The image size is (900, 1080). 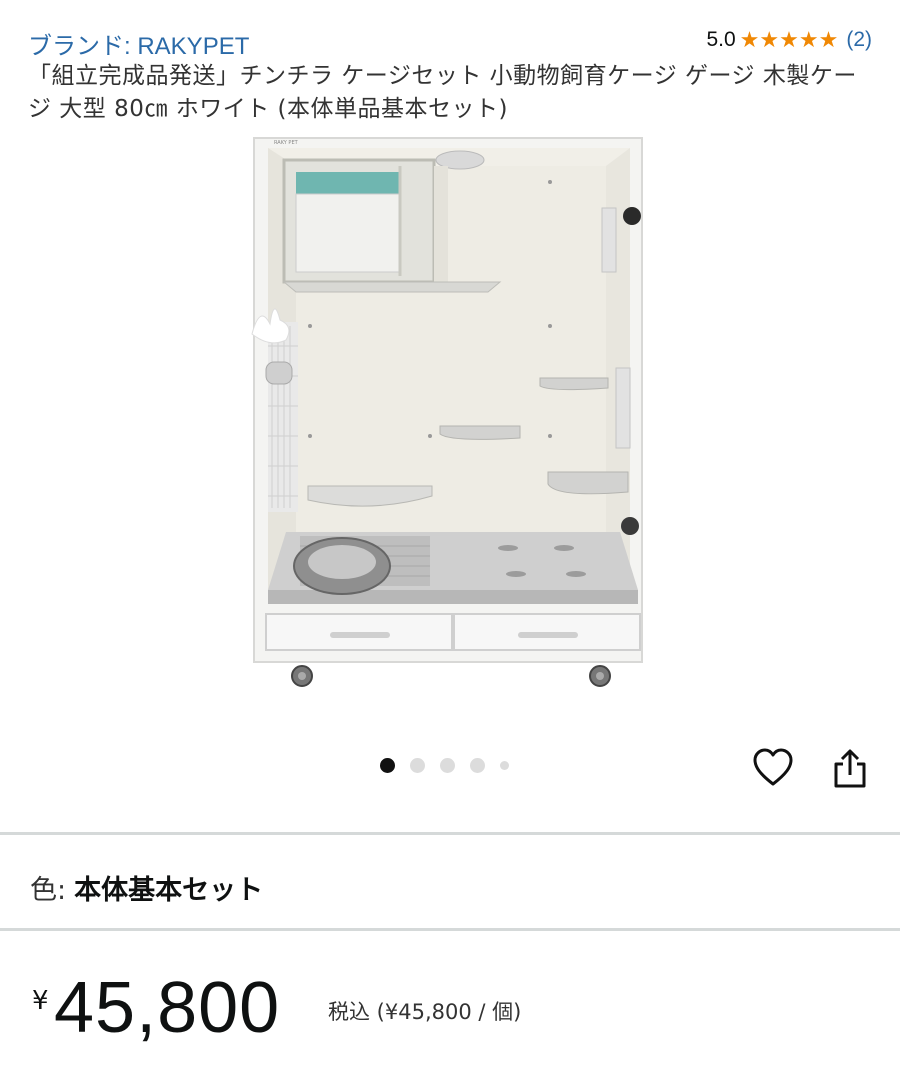 What do you see at coordinates (450, 42) in the screenshot?
I see `header-row: ブランド: RAKYPET 5.0 ★ ★ ★ ★ ★ (2)` at bounding box center [450, 42].